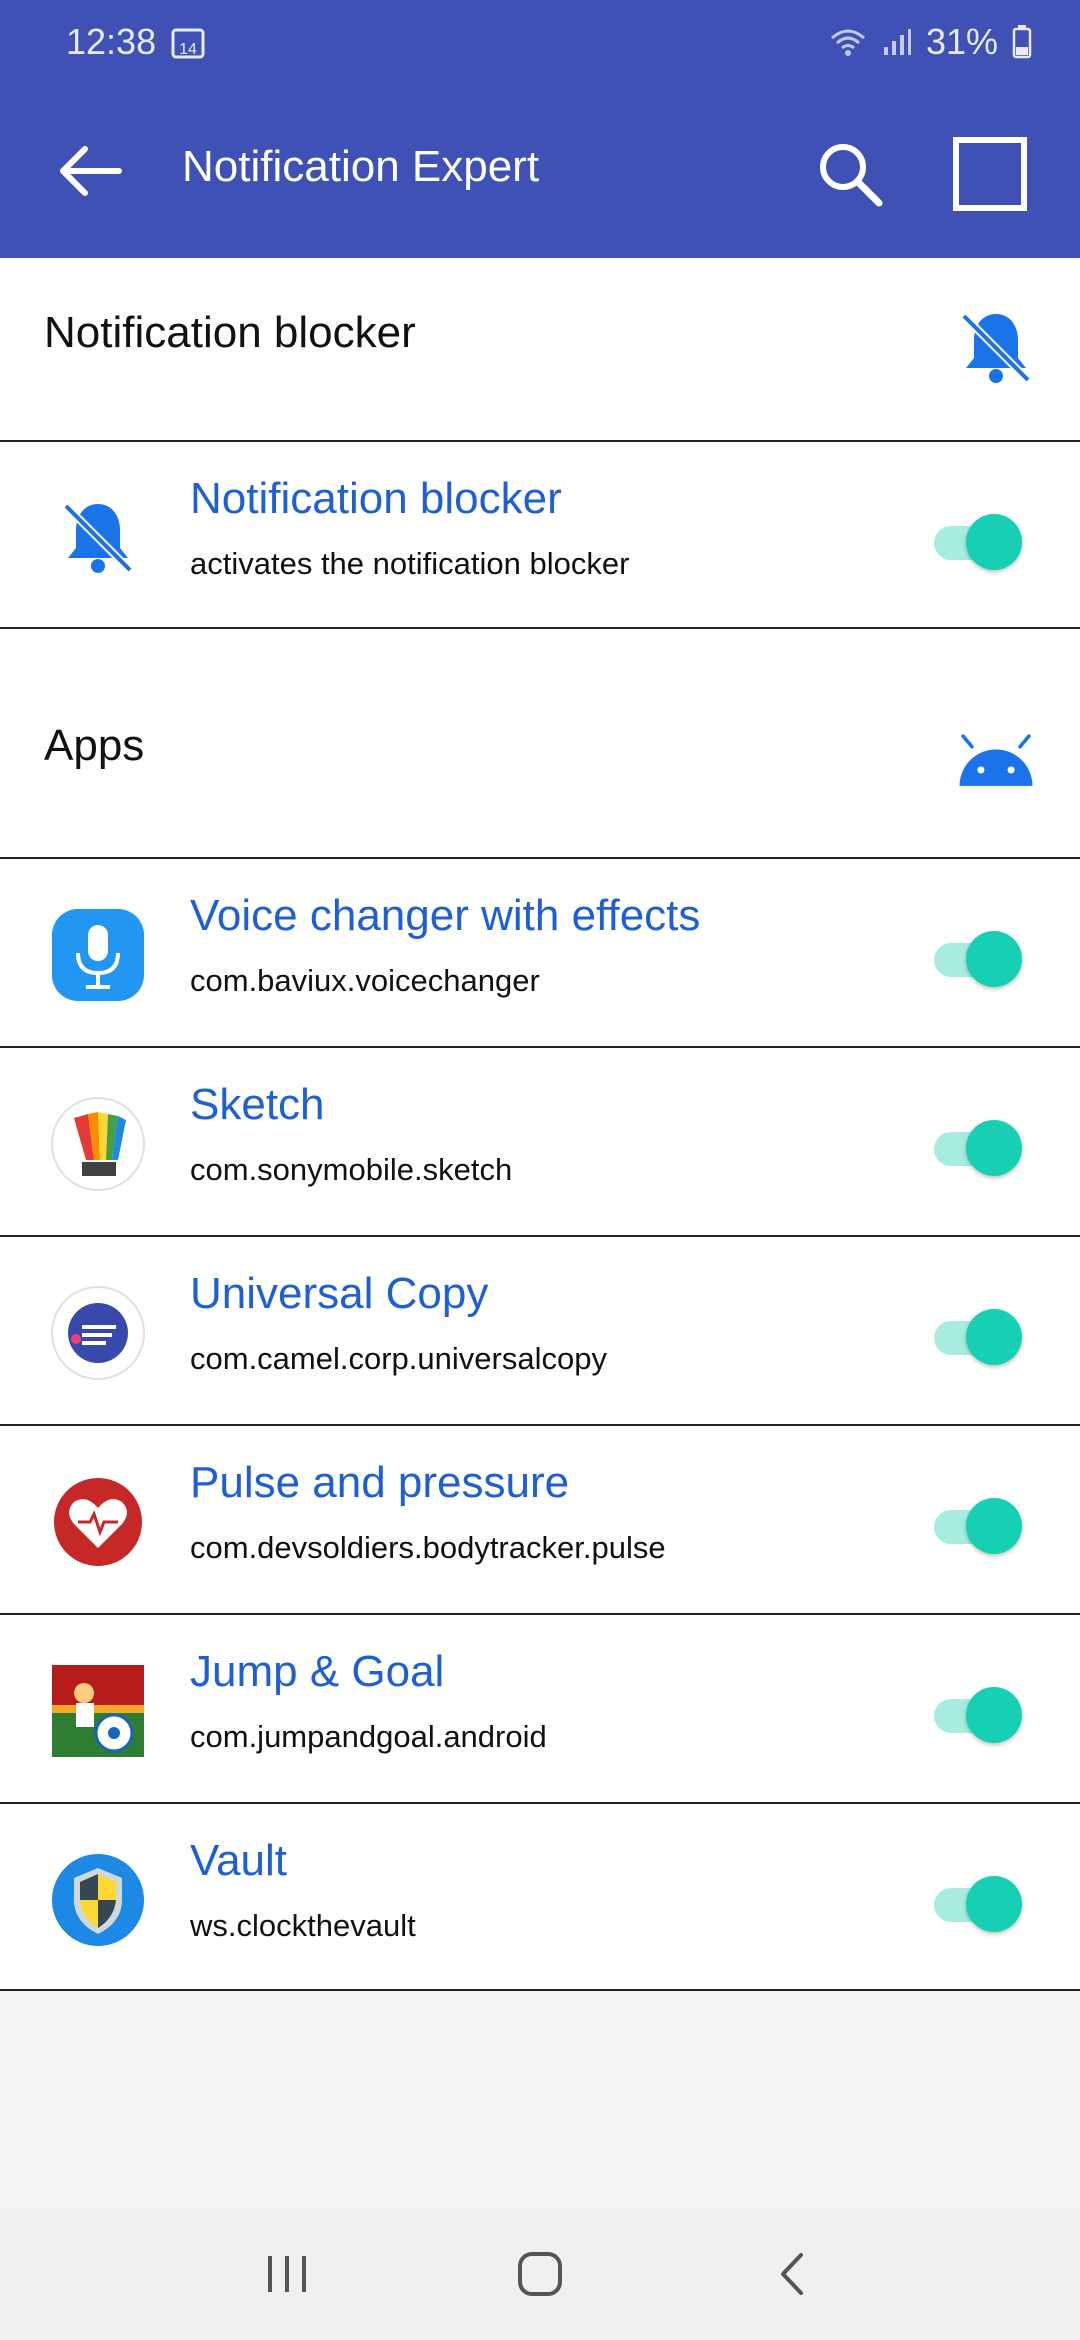 Image resolution: width=1080 pixels, height=2340 pixels. I want to click on list-item-title: Pulse and pressure, so click(380, 1482).